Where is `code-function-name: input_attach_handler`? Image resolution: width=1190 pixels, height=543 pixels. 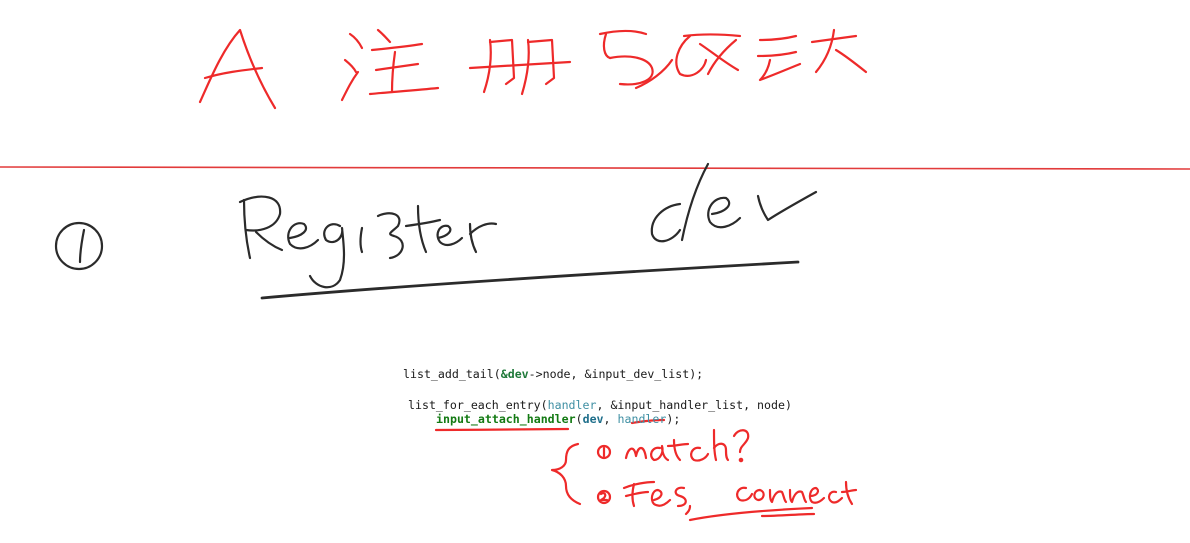 code-function-name: input_attach_handler is located at coordinates (506, 419).